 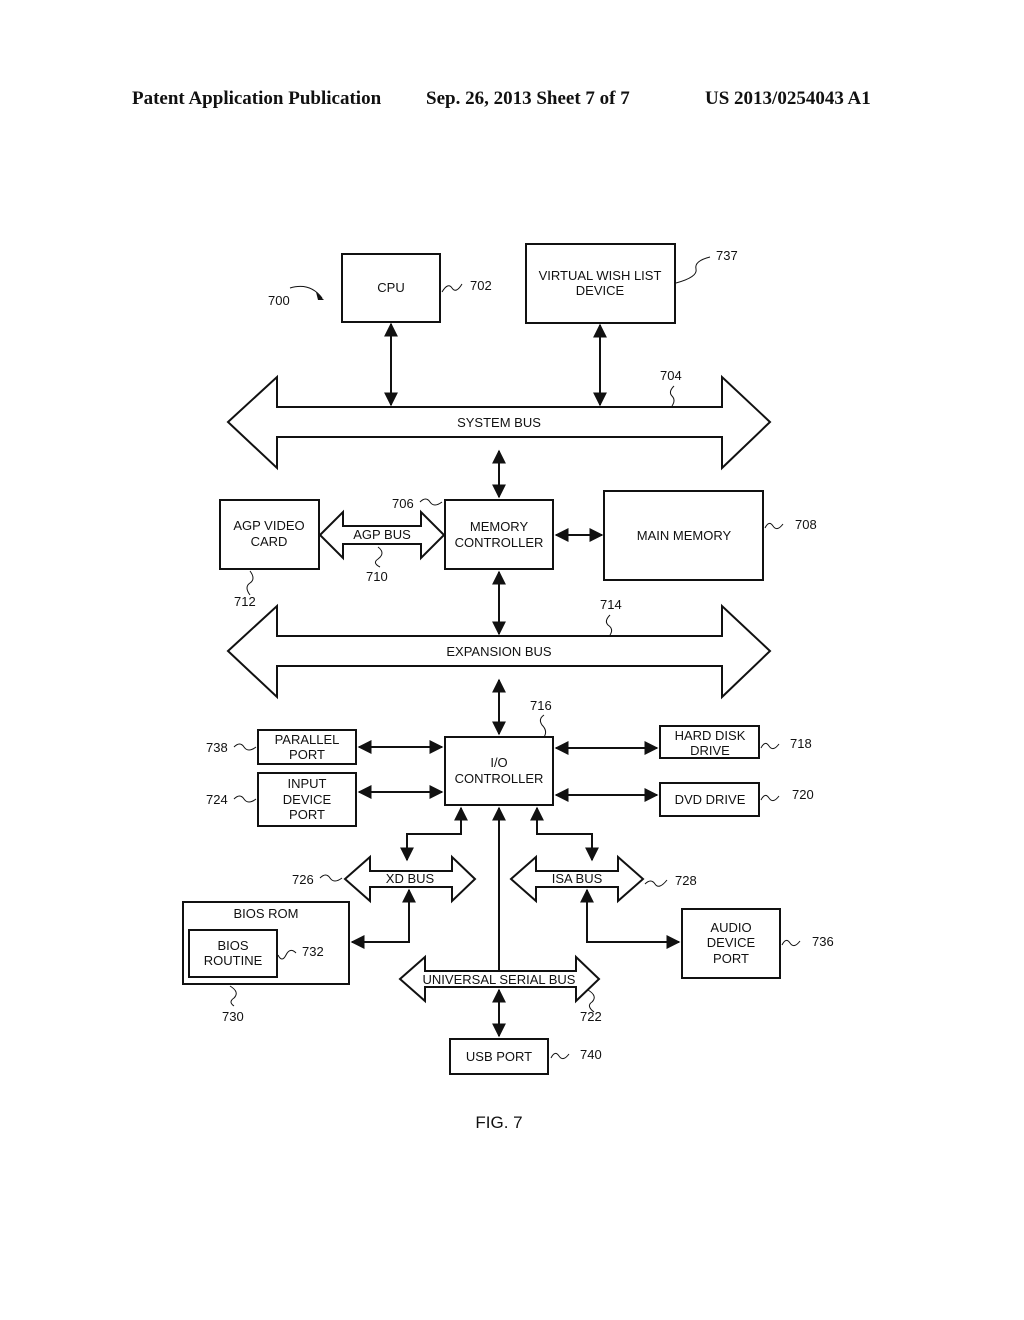 What do you see at coordinates (279, 300) in the screenshot?
I see `ref-700: 700` at bounding box center [279, 300].